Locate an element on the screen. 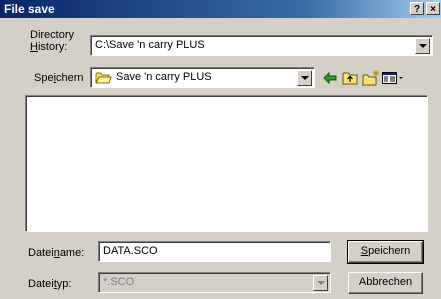  up-folder-icon is located at coordinates (350, 78).